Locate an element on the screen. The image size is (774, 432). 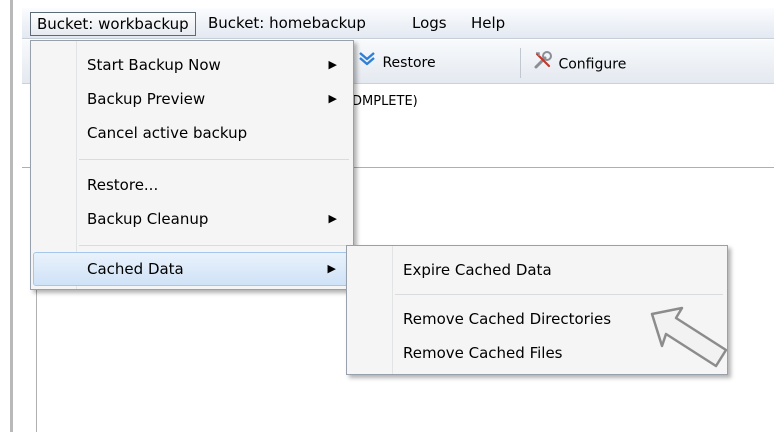
window-left-edge is located at coordinates (11, 216).